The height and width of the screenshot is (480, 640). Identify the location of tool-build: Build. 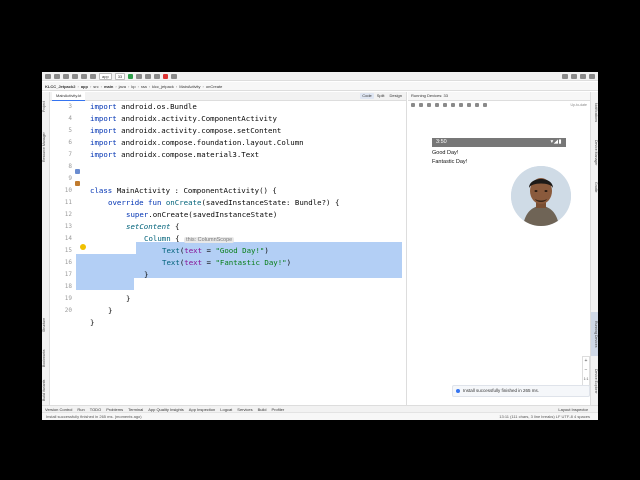
(262, 409).